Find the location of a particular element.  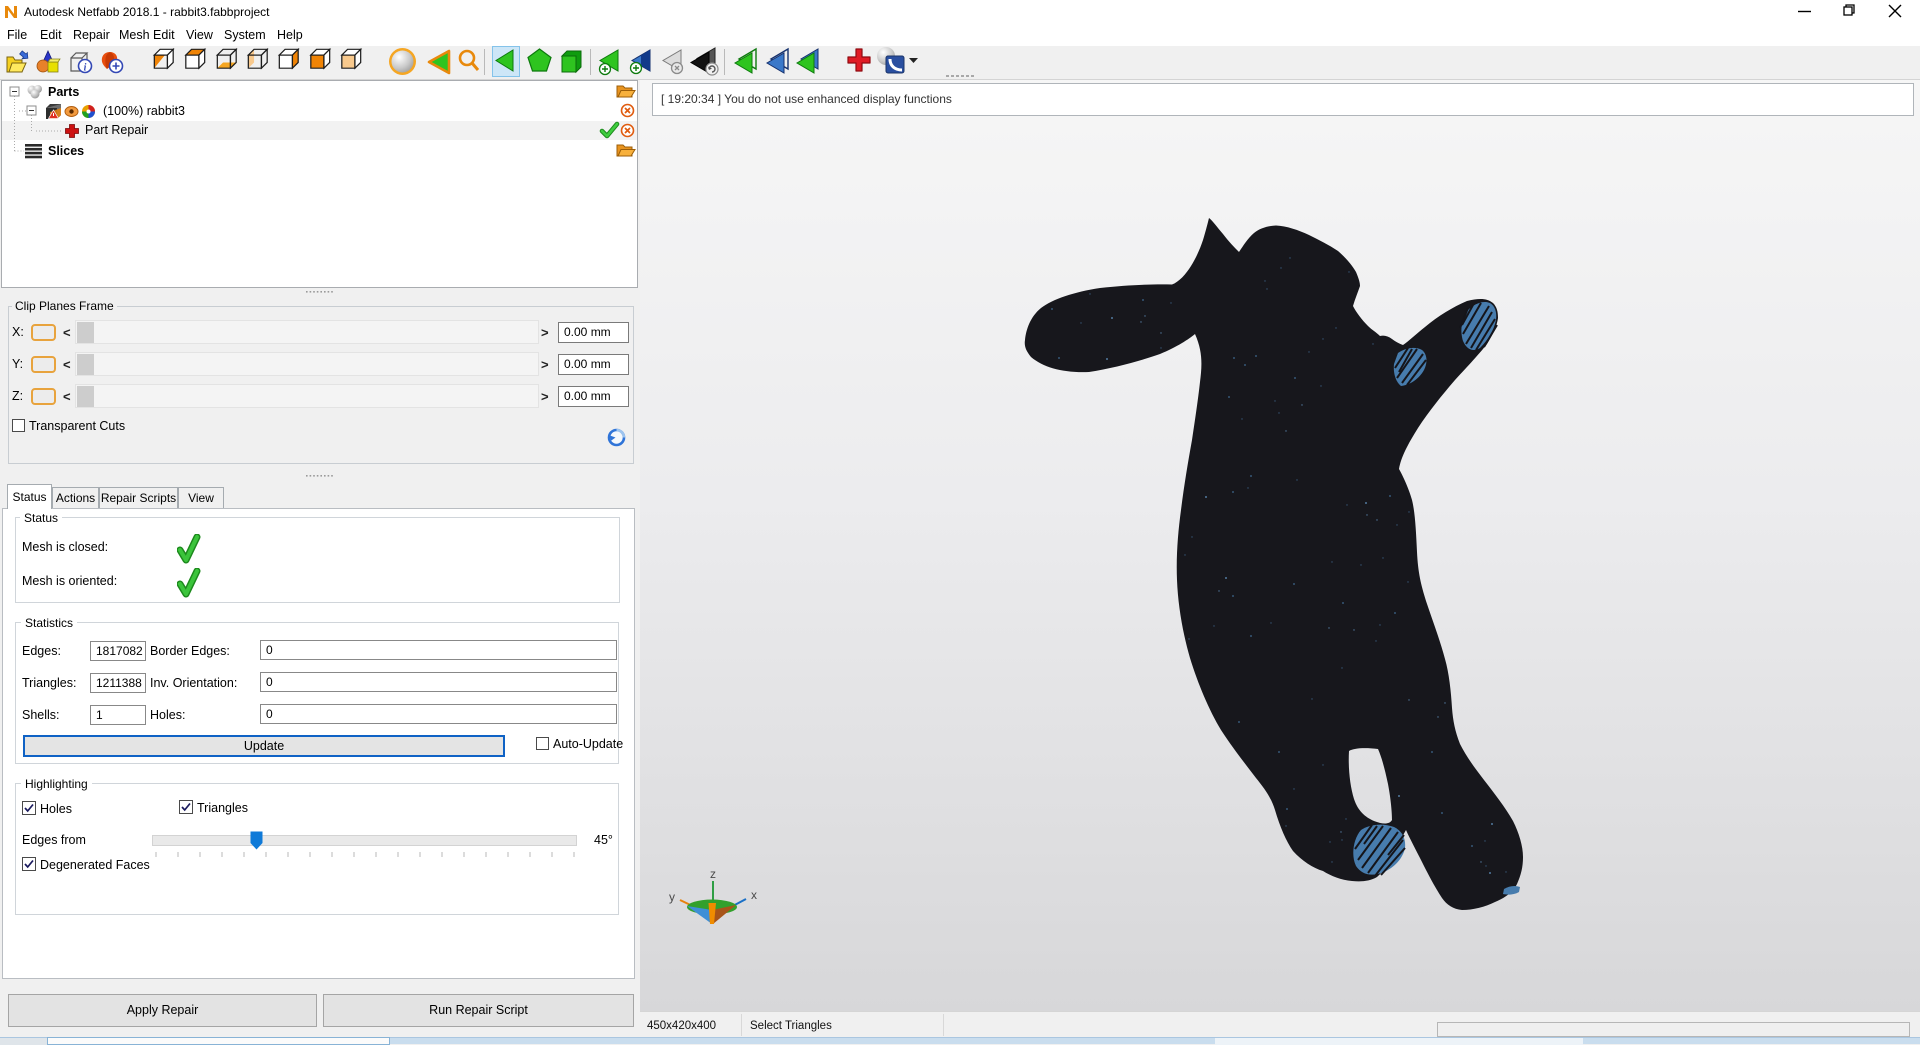

svg-text: x is located at coordinates (754, 895).